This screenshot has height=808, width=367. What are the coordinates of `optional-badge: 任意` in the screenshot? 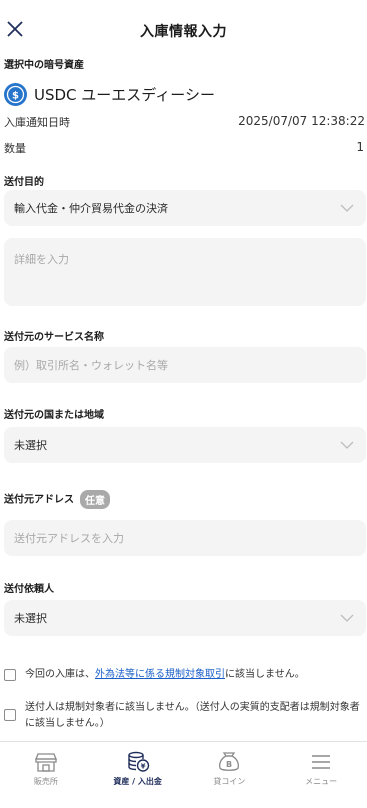 It's located at (95, 499).